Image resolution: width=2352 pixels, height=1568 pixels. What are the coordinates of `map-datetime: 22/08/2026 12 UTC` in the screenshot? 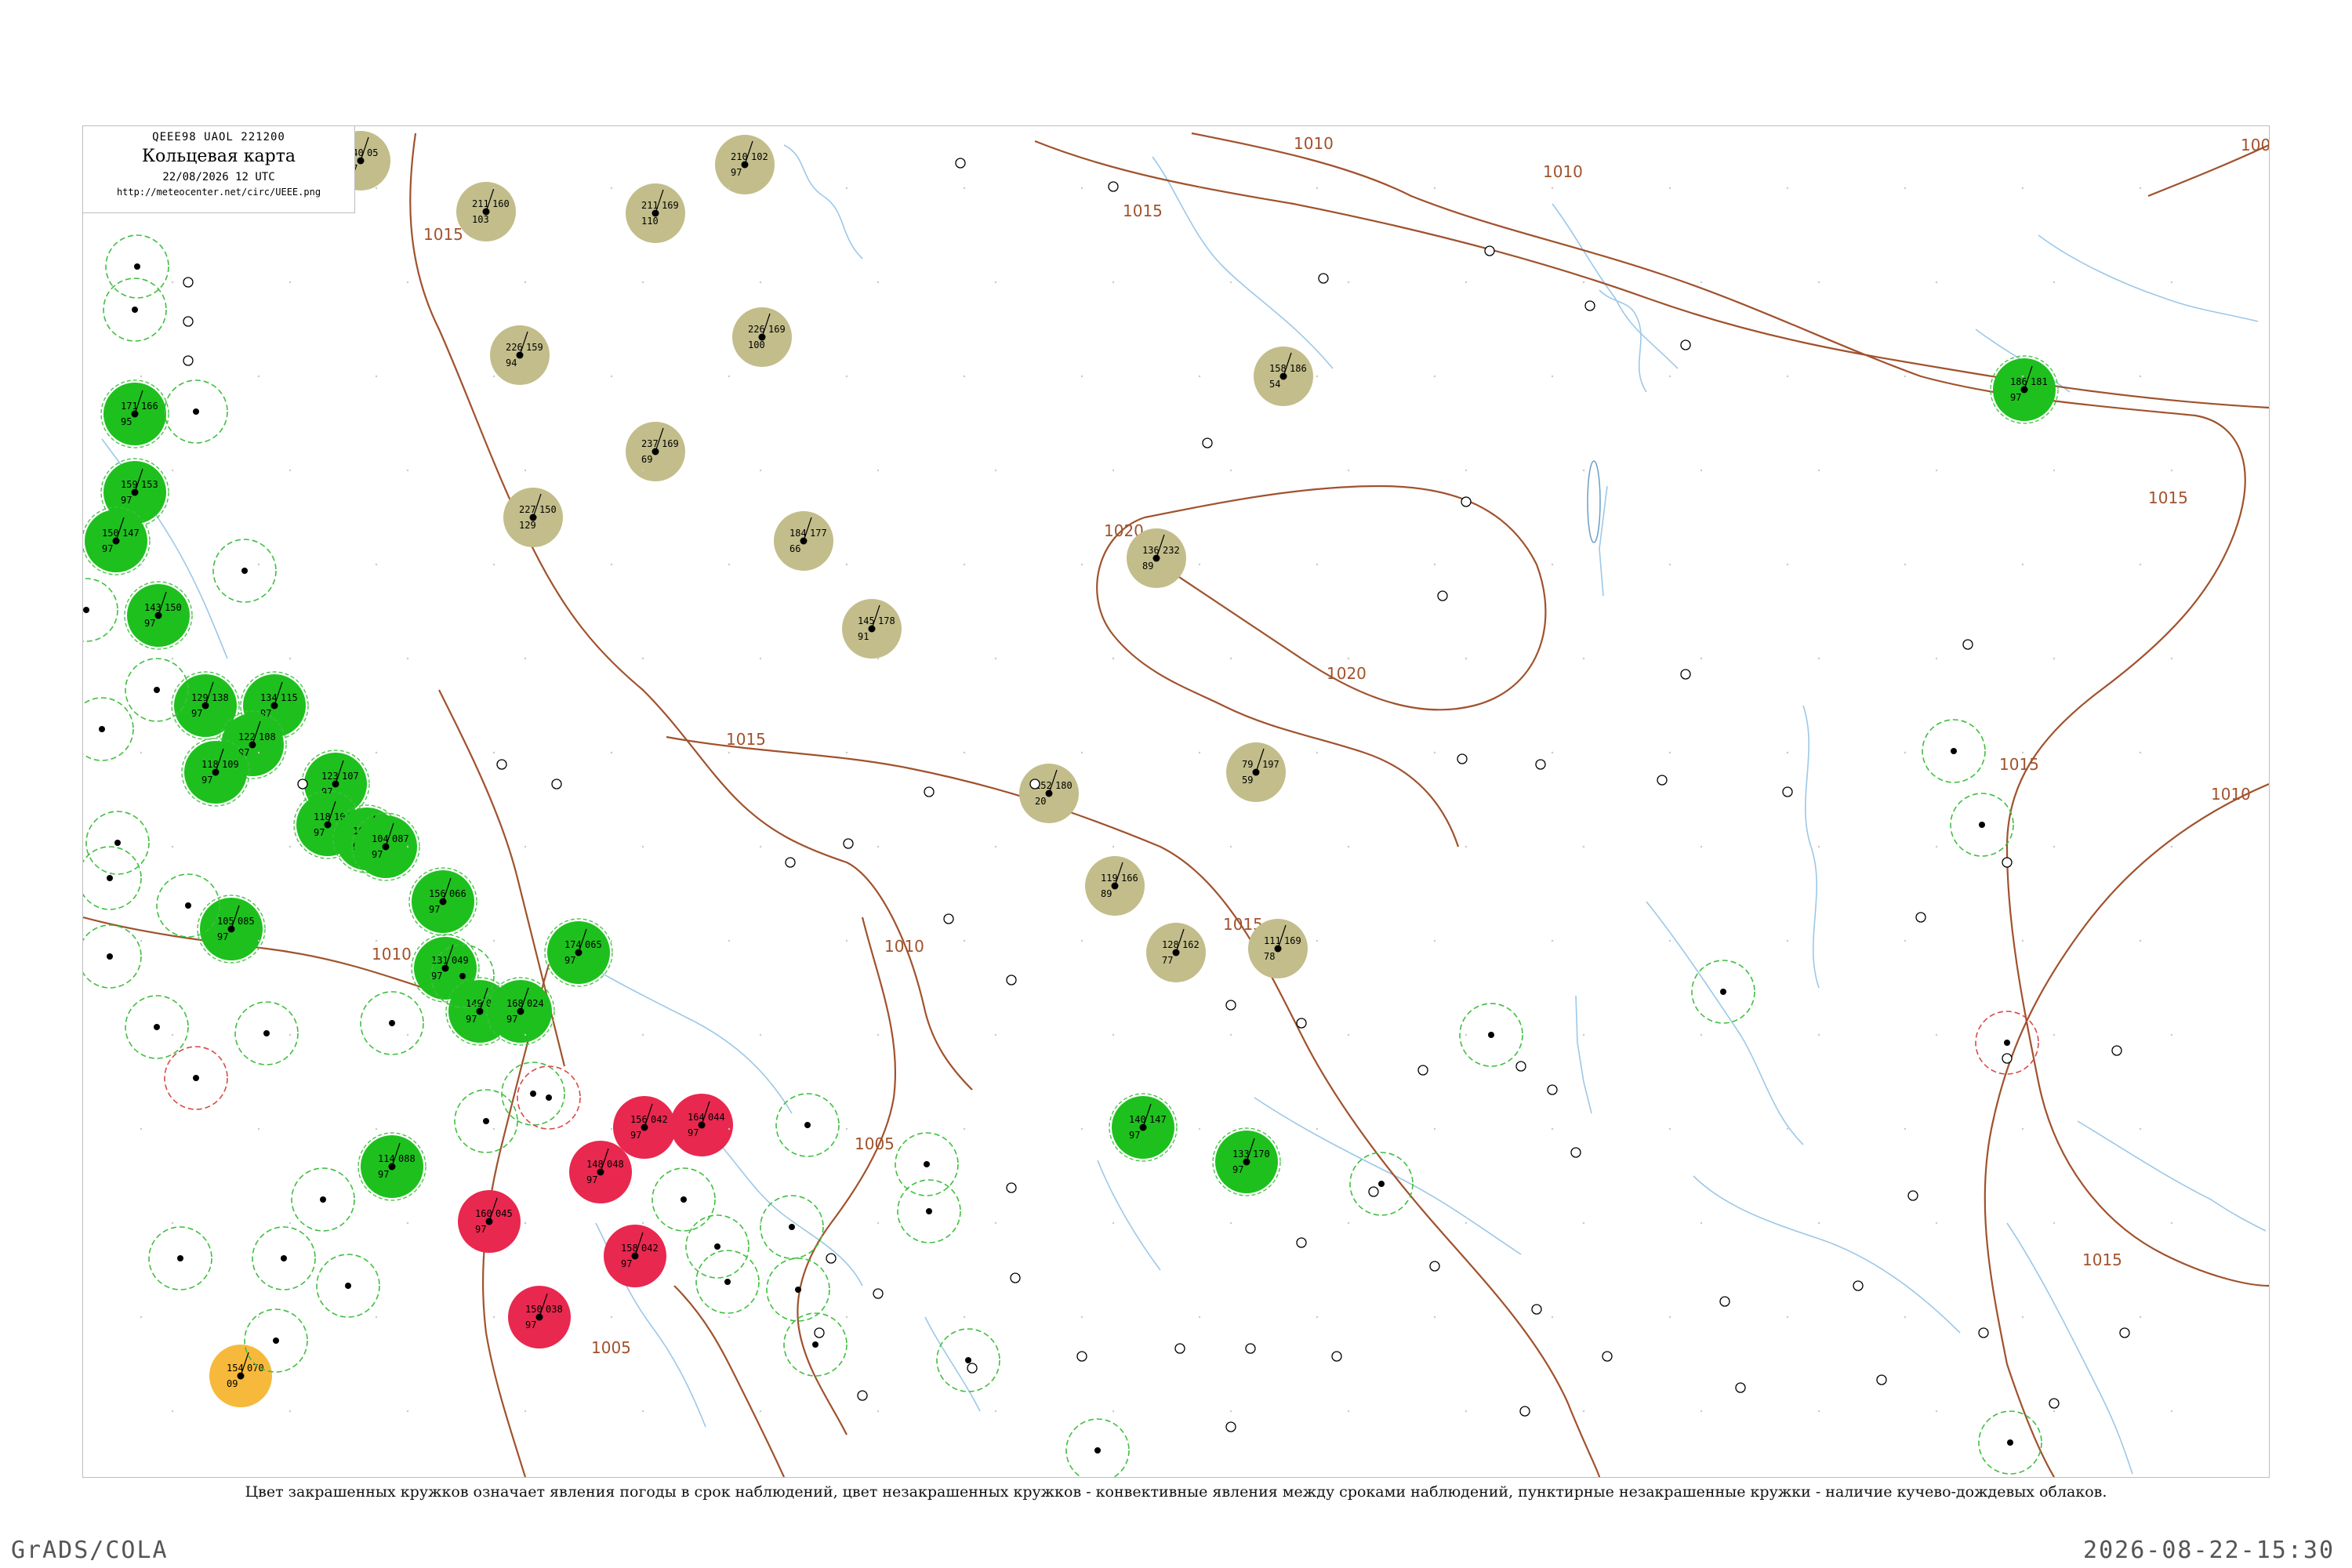 It's located at (219, 177).